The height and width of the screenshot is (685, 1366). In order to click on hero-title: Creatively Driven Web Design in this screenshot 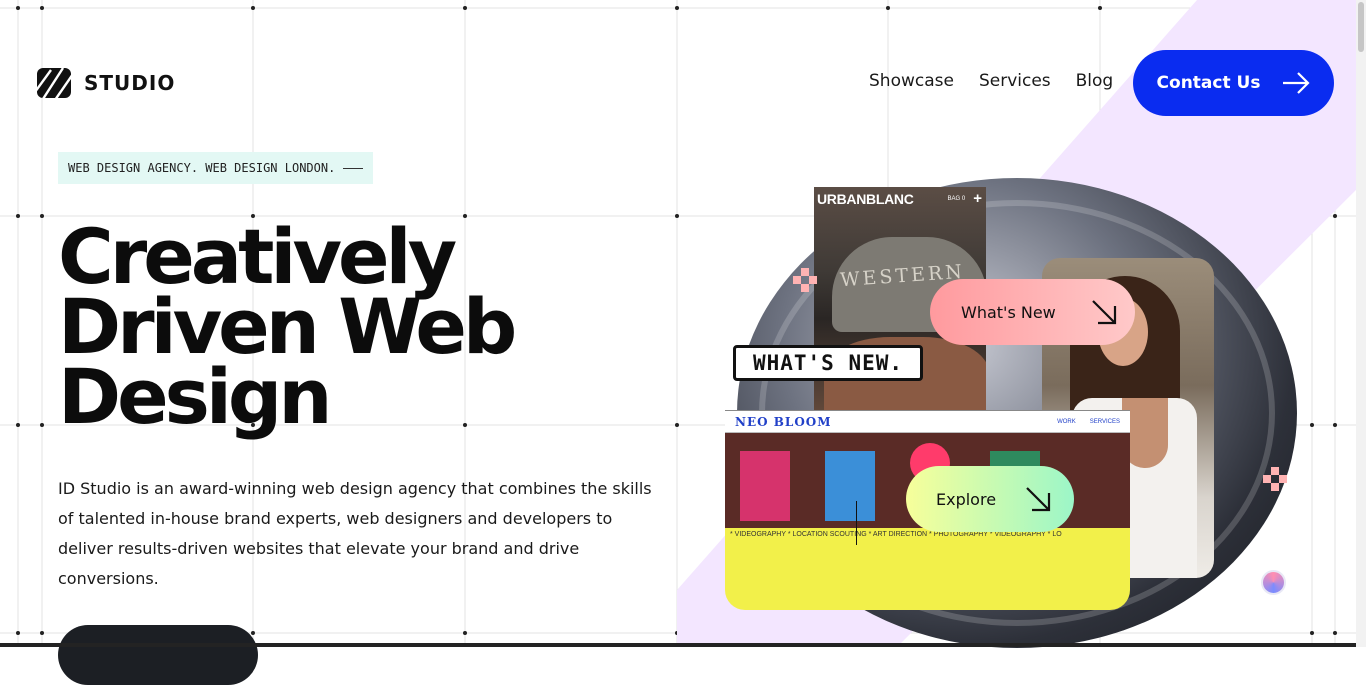, I will do `click(287, 330)`.